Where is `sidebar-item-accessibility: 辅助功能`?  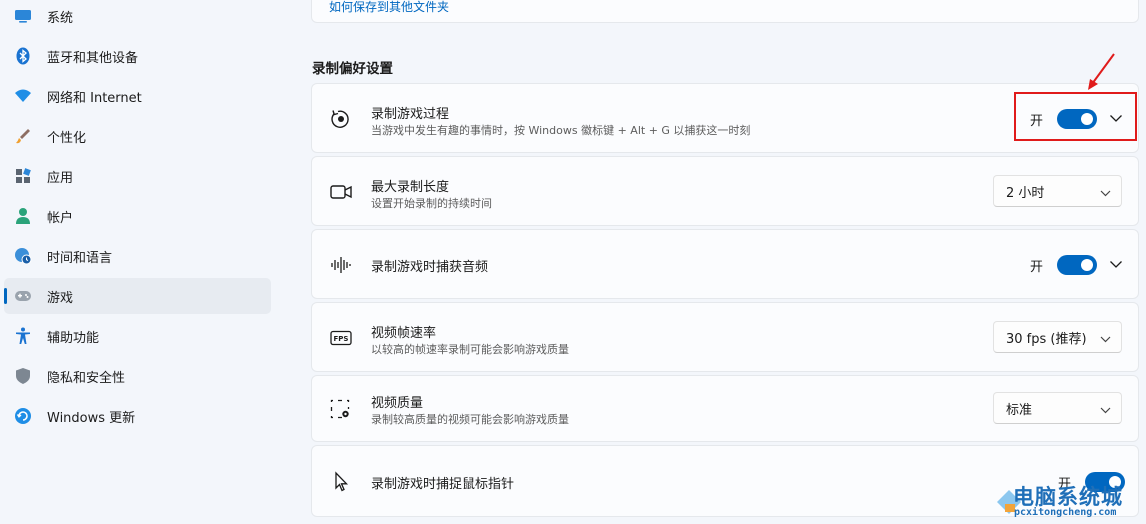
sidebar-item-accessibility: 辅助功能 is located at coordinates (137, 336).